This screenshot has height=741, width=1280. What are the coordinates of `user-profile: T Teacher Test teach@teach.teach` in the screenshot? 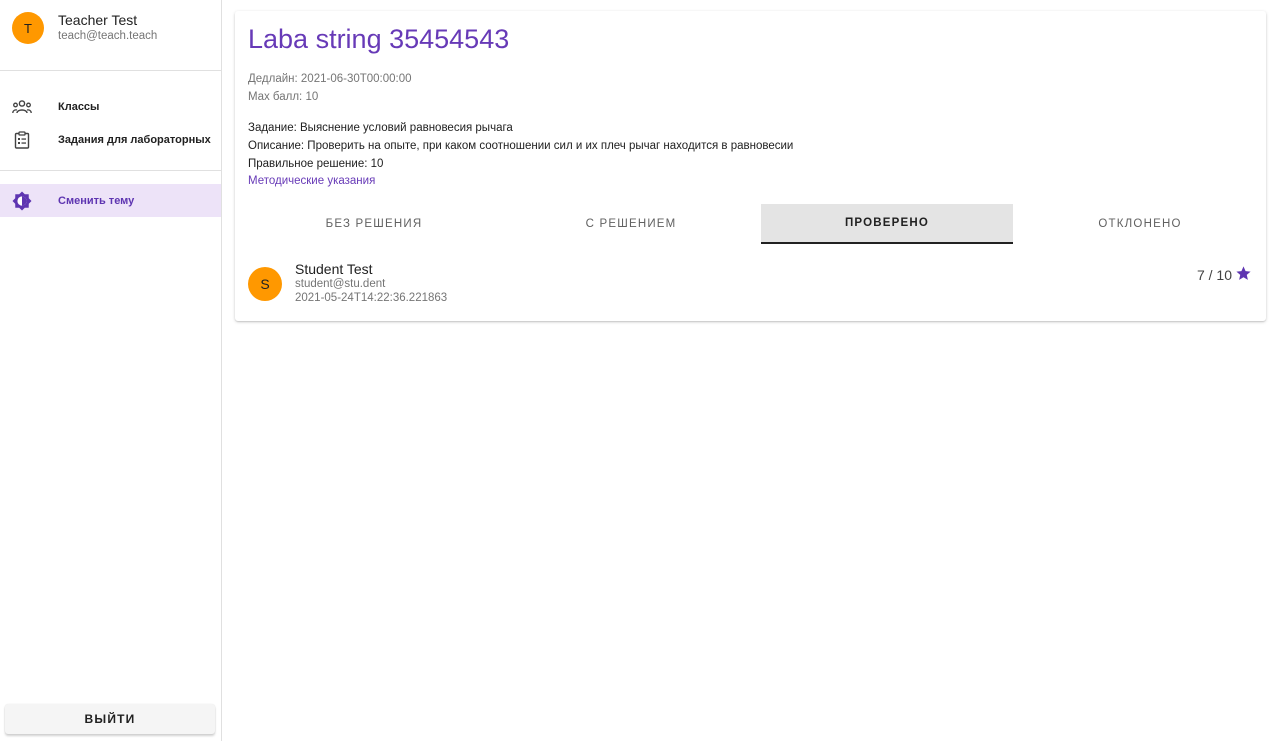 It's located at (110, 35).